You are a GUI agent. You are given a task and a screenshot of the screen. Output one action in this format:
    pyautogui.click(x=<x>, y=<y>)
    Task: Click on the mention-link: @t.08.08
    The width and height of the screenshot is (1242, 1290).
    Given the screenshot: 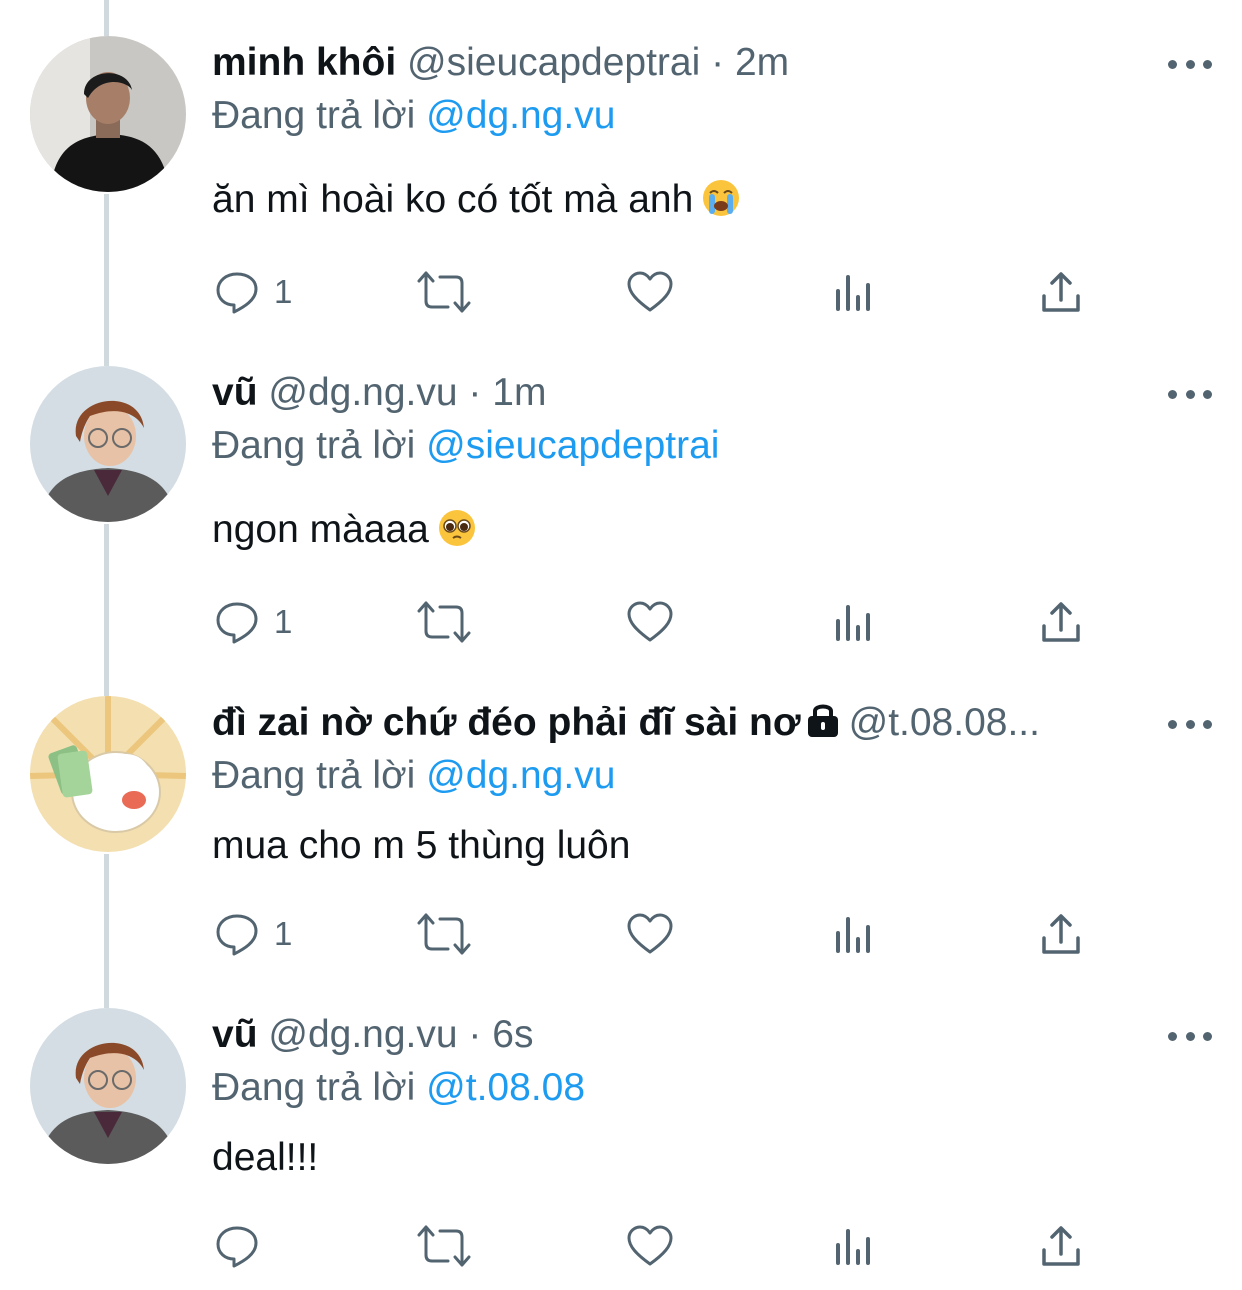 What is the action you would take?
    pyautogui.click(x=505, y=1087)
    